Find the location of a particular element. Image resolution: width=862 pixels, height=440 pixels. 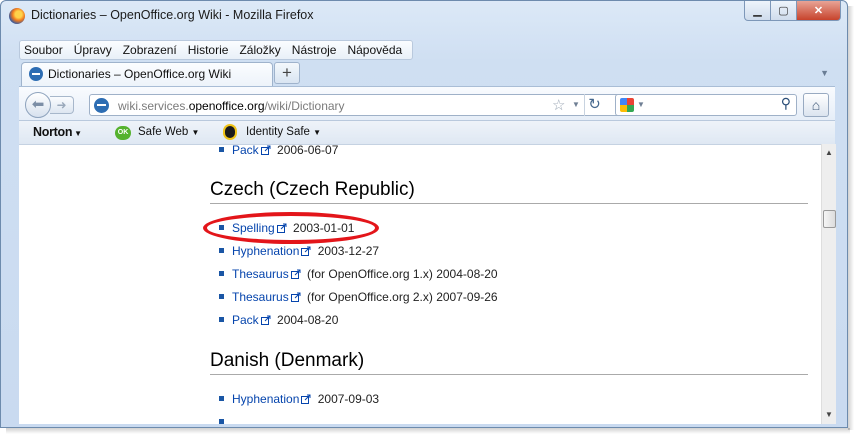

red-highlight-ellipse is located at coordinates (291, 228).